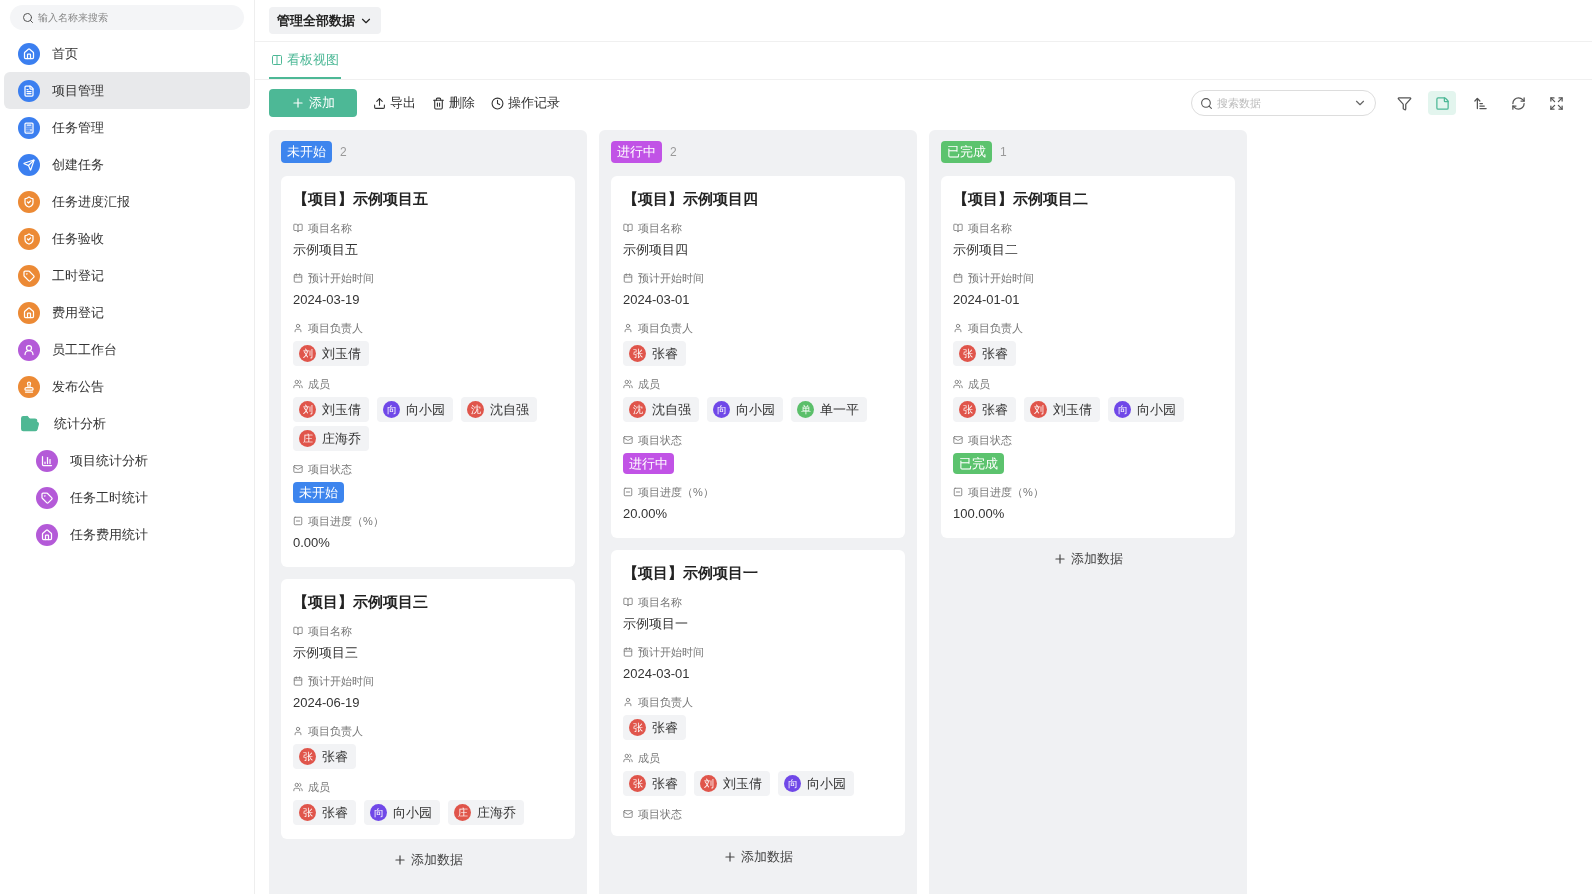 The height and width of the screenshot is (894, 1592). I want to click on project-card: 【项目】示例项目五 项目名称 示例项目五 预计开始时间 2024-03-19 项目负责人 刘 刘玉倩 成员 刘 刘玉倩 向 向小园 沈 沈自强 庄 庄海乔 项目状态 未开始 项目进度（%） 0.00%, so click(428, 371).